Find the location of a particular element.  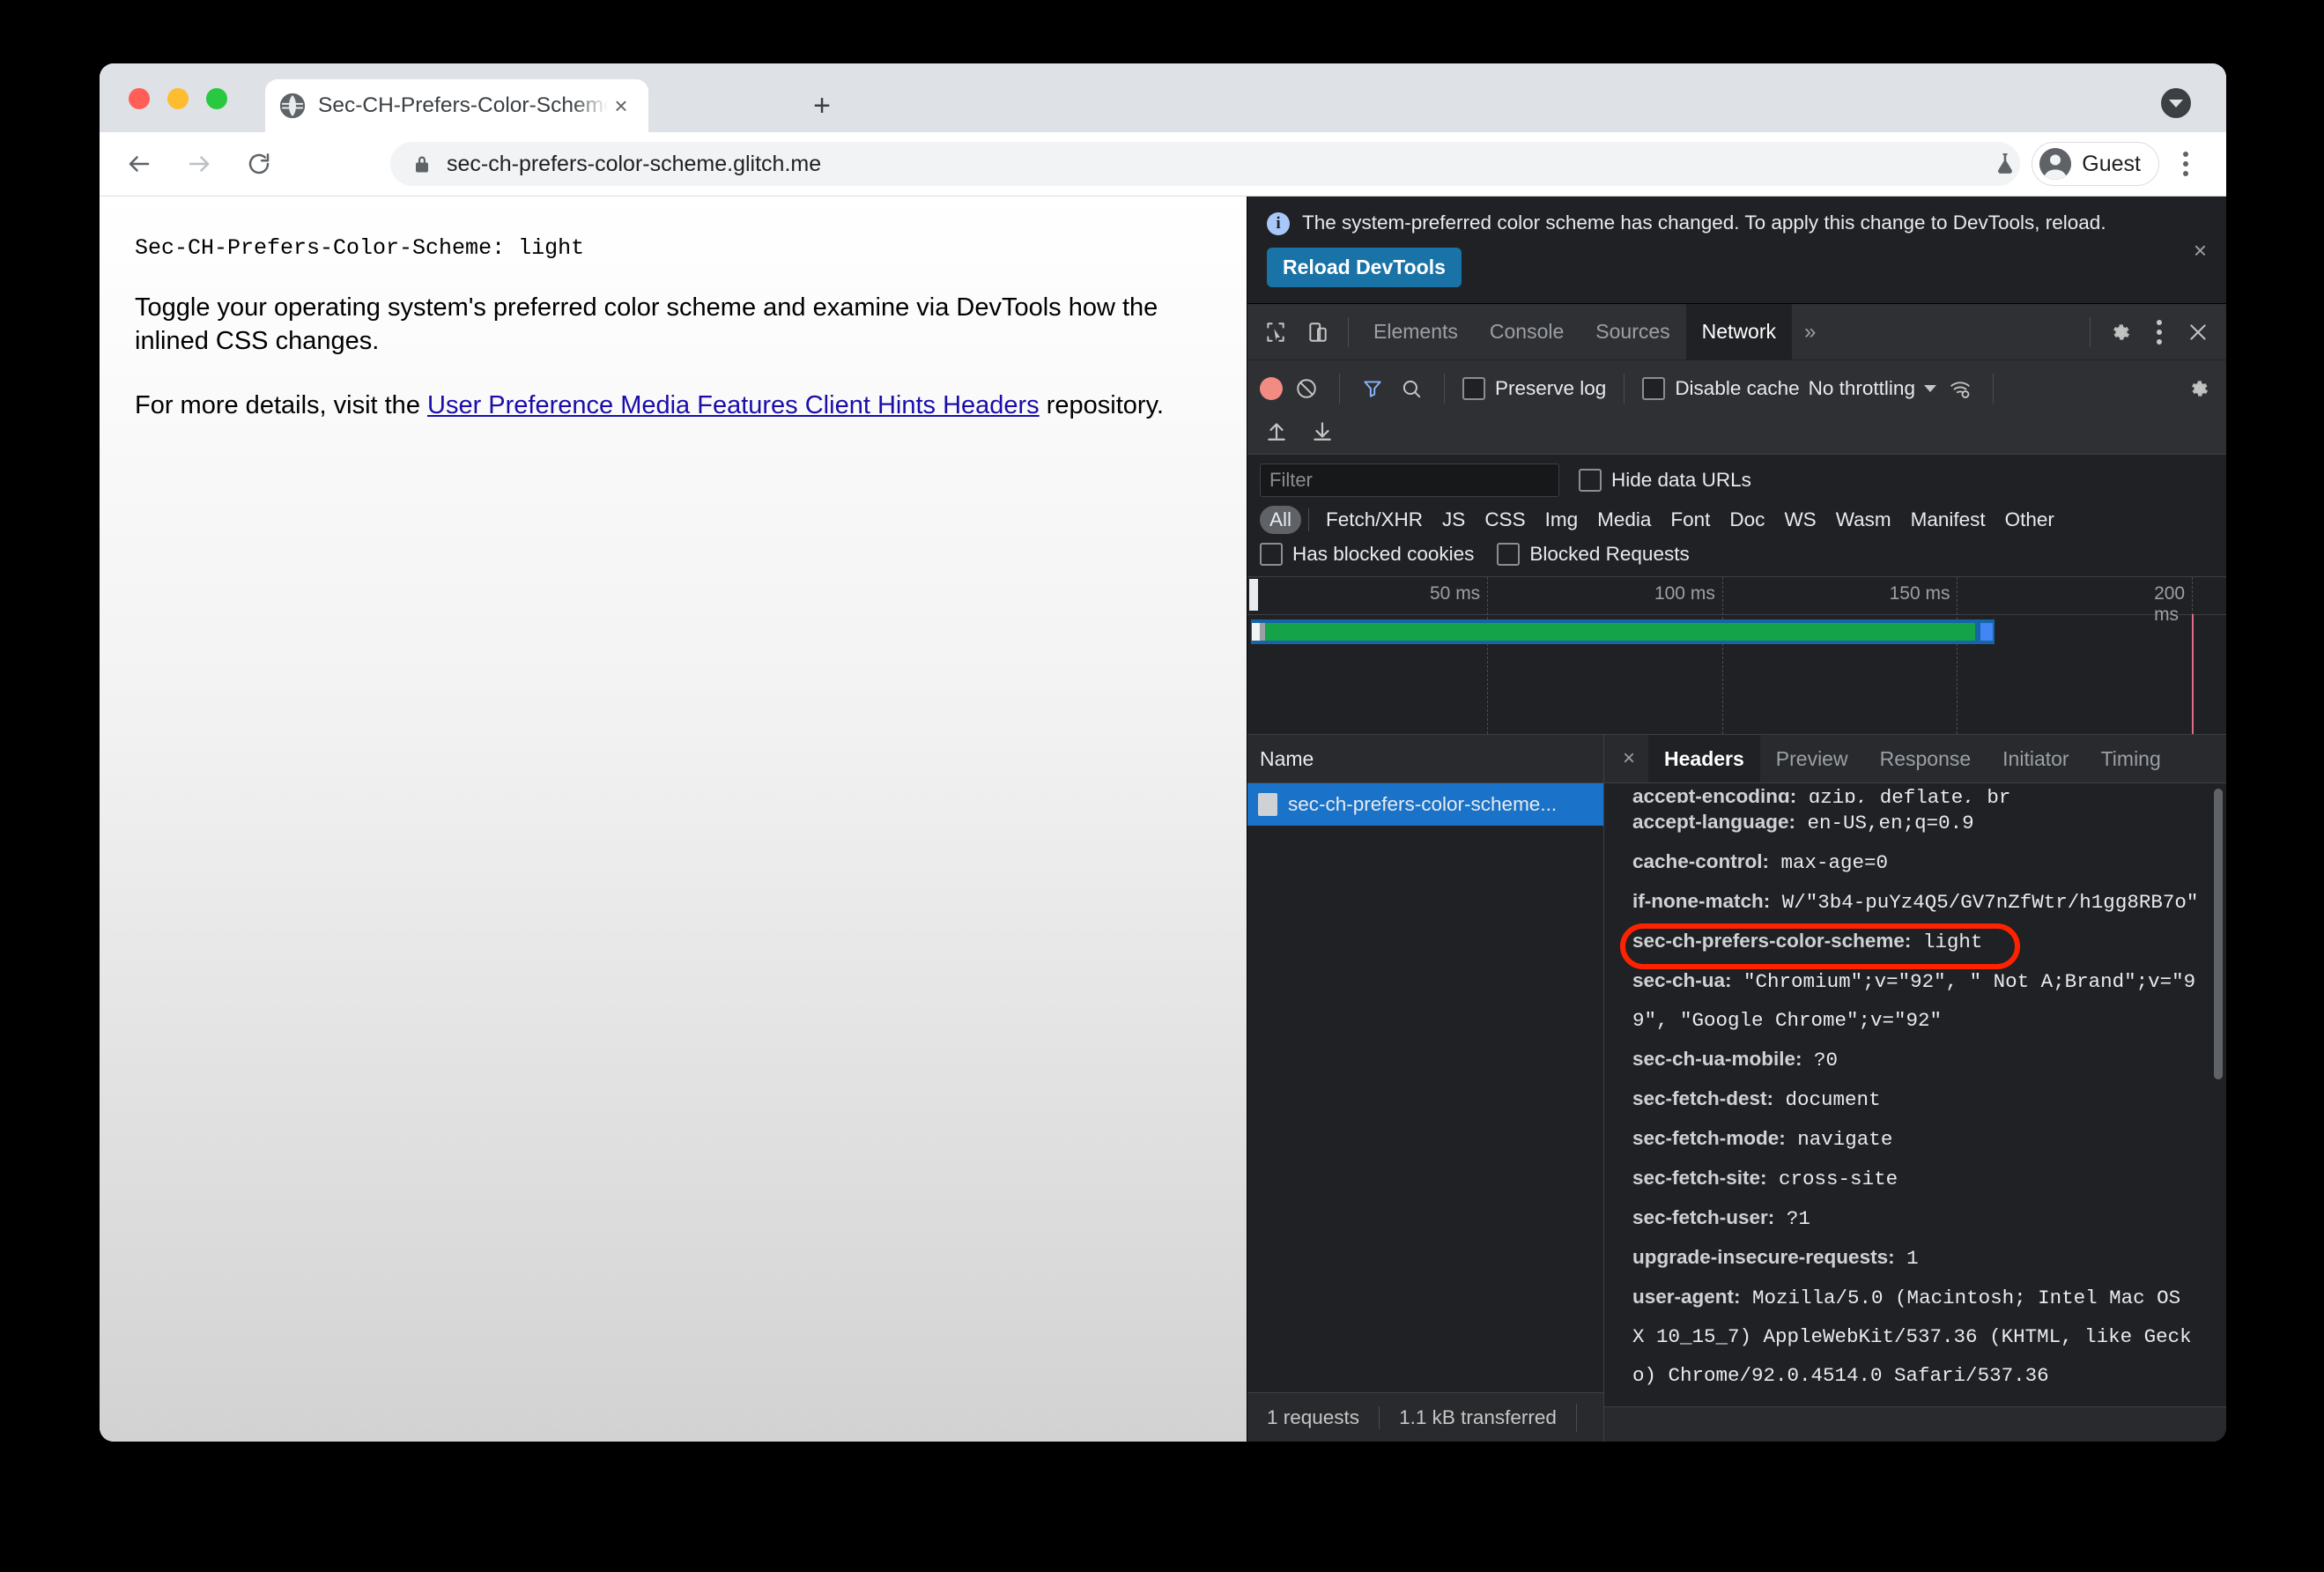

type-filter-media: Media is located at coordinates (1624, 520).